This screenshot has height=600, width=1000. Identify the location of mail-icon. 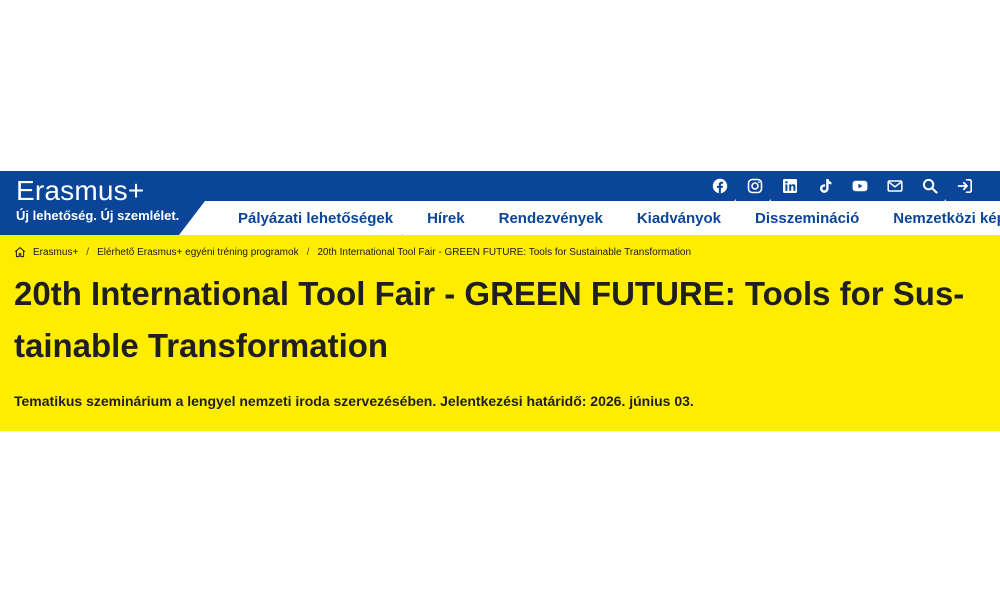
(894, 186).